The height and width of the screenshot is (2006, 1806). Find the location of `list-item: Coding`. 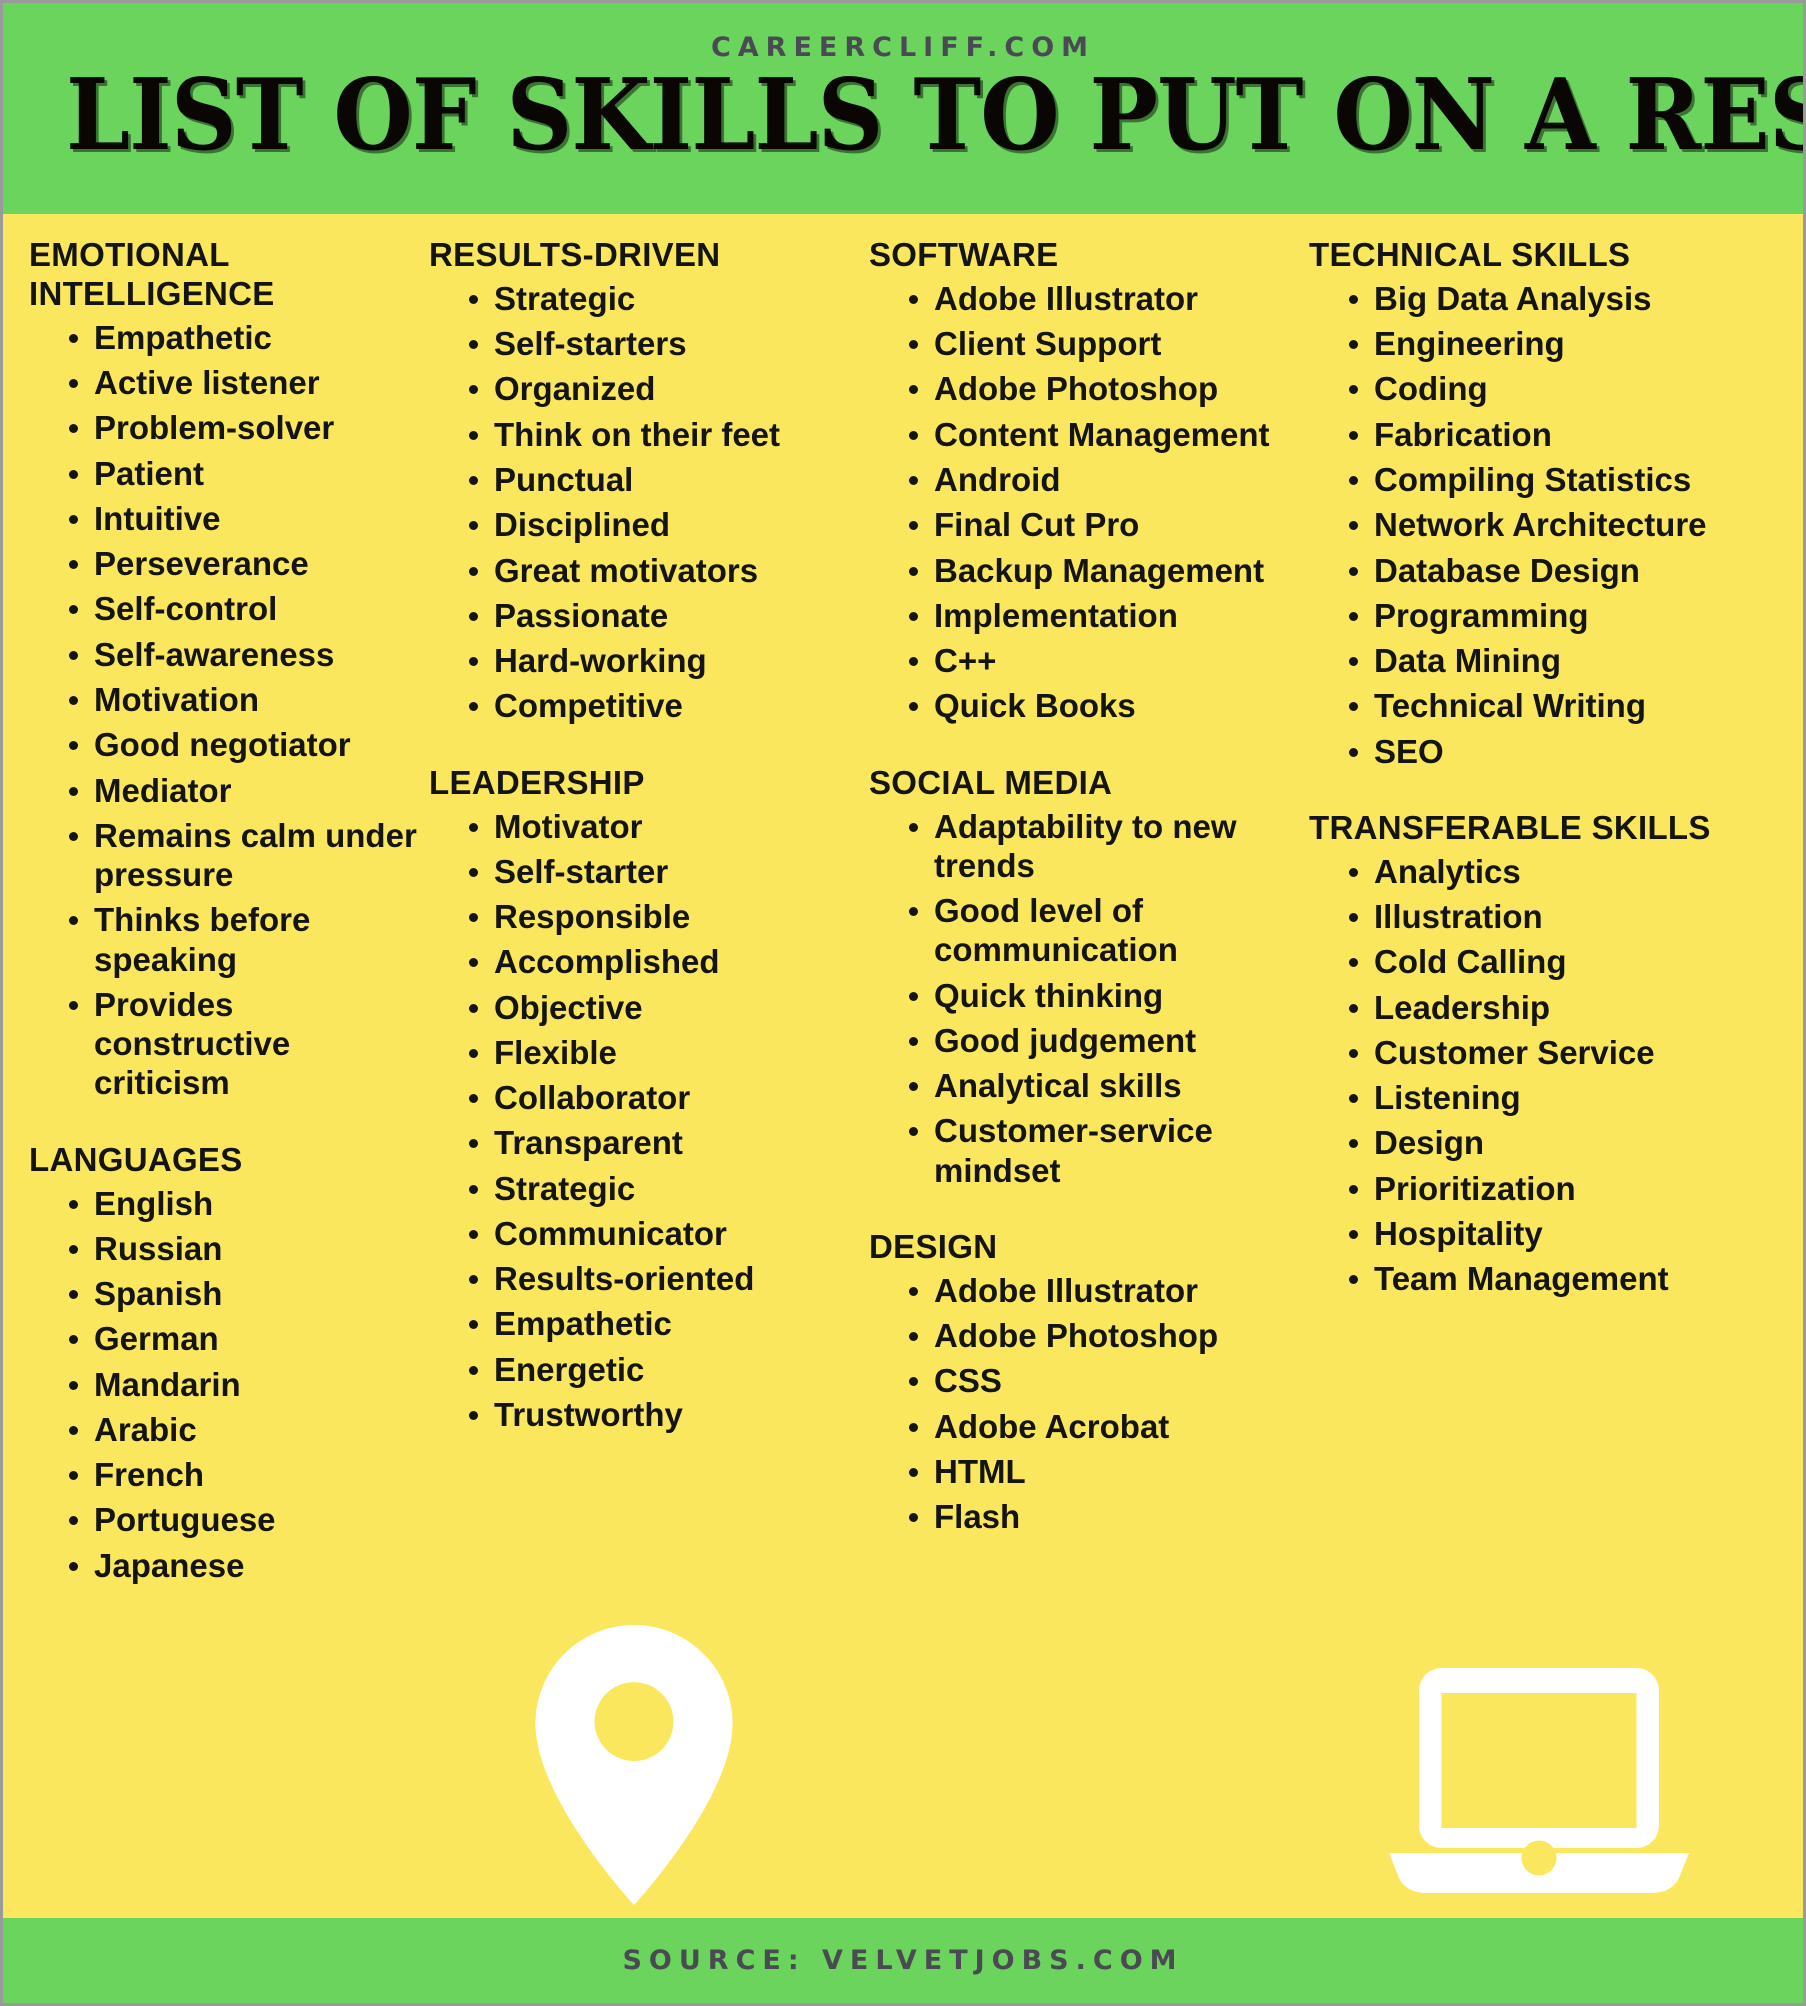

list-item: Coding is located at coordinates (1553, 388).